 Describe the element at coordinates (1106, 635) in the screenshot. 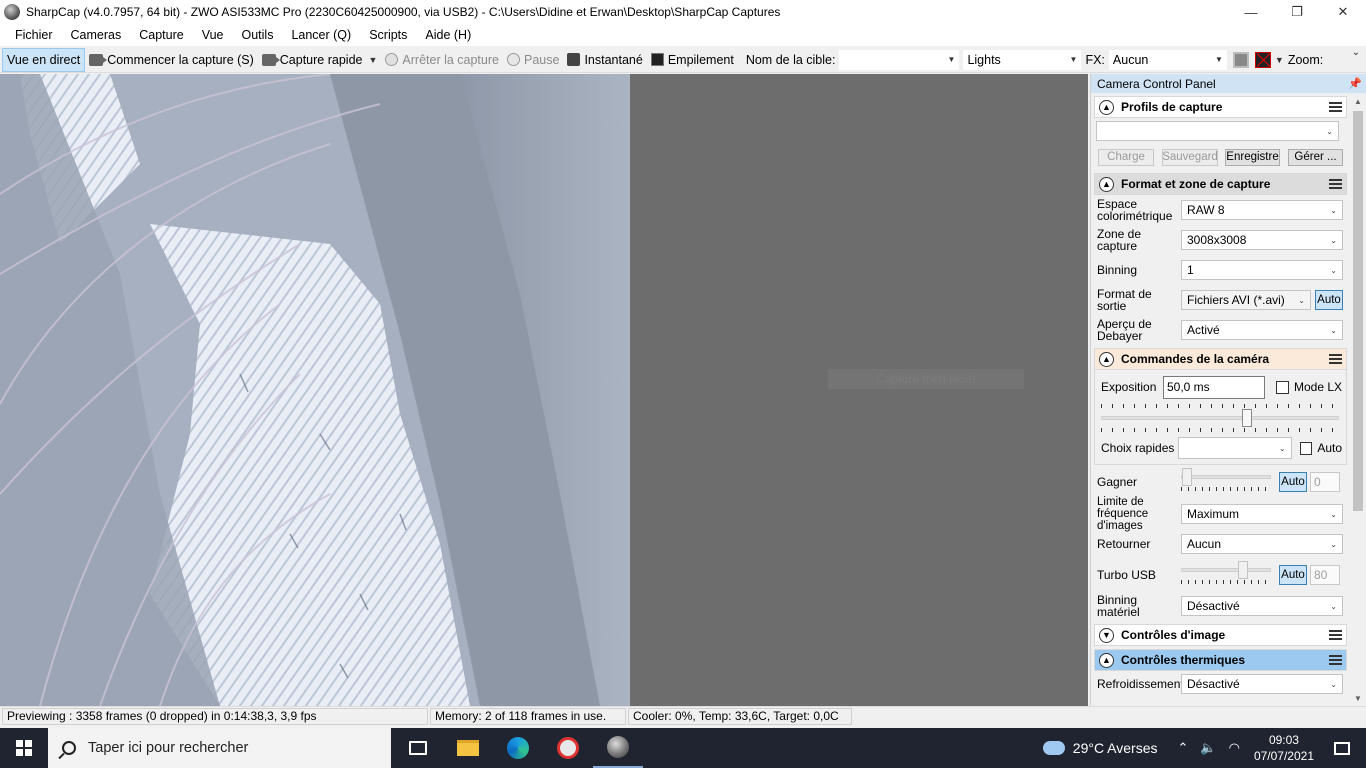

I see `expand-icon: ▼` at that location.